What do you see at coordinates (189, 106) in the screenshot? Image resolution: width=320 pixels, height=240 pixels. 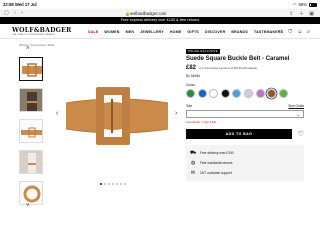 I see `size-label: Size` at bounding box center [189, 106].